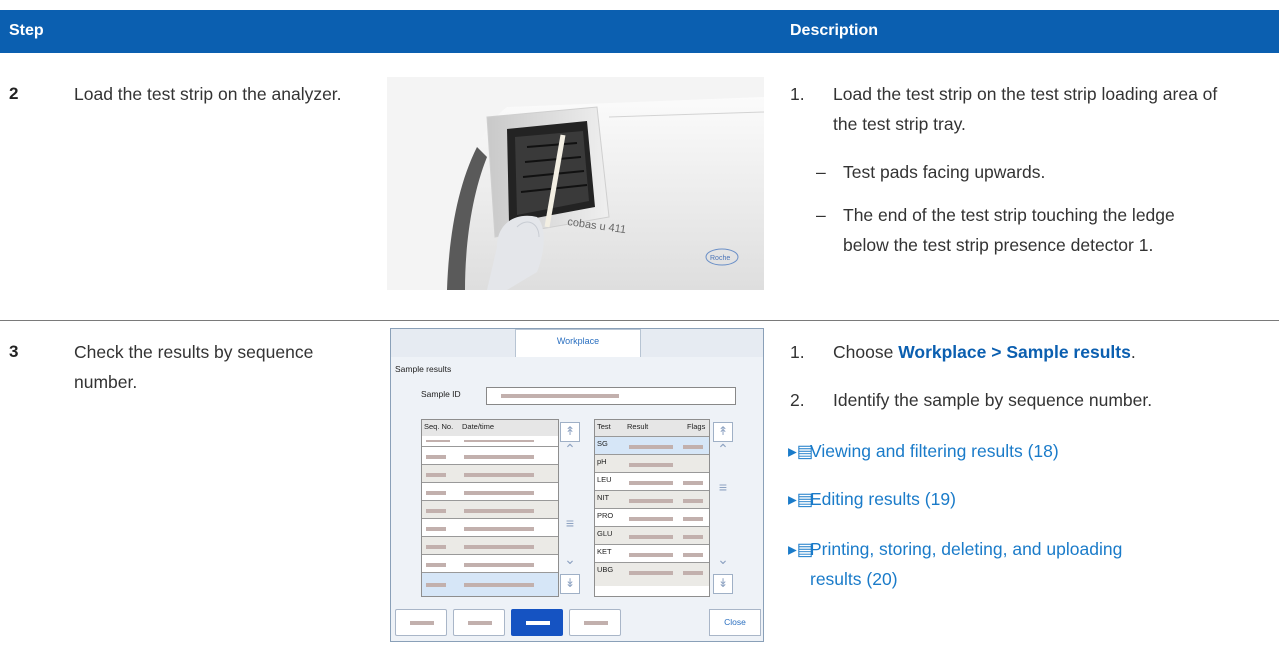  What do you see at coordinates (639, 320) in the screenshot?
I see `row-divider` at bounding box center [639, 320].